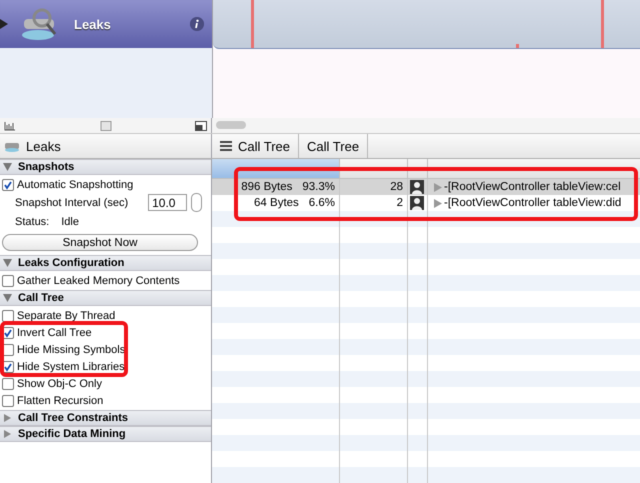 The width and height of the screenshot is (640, 483). I want to click on section-header: Leaks Configuration, so click(105, 263).